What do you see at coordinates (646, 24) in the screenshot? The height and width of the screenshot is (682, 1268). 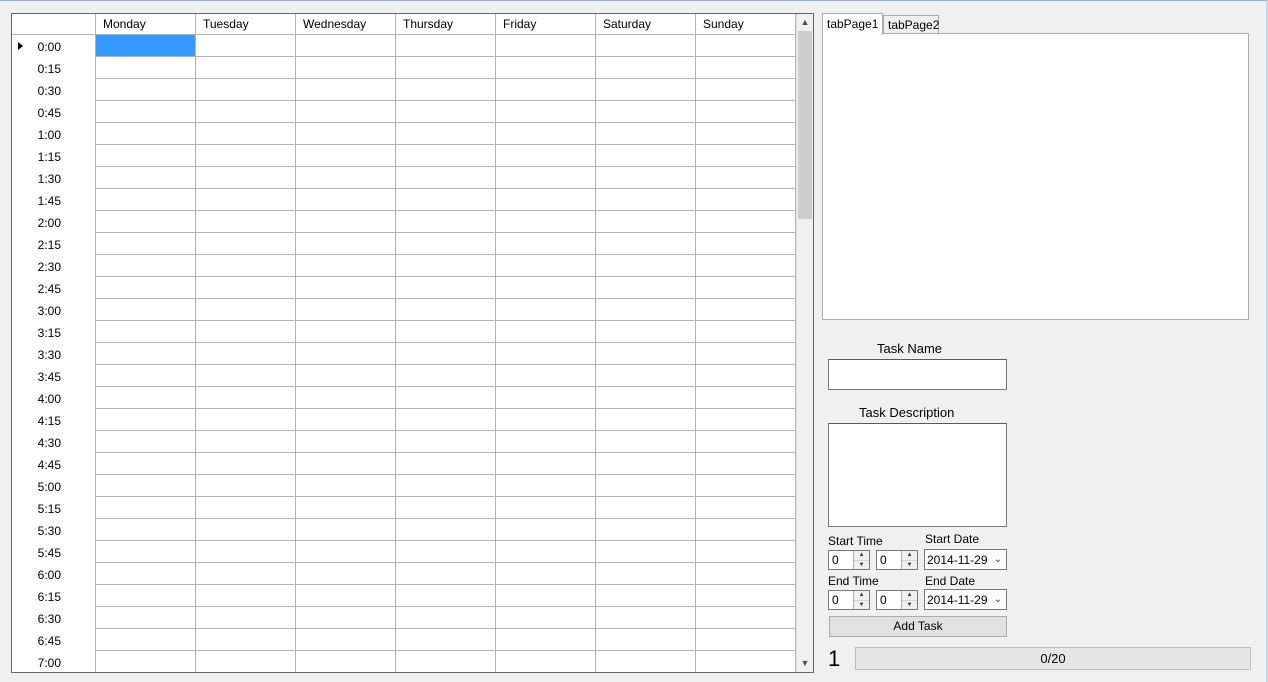 I see `column-header-saturday: Saturday` at bounding box center [646, 24].